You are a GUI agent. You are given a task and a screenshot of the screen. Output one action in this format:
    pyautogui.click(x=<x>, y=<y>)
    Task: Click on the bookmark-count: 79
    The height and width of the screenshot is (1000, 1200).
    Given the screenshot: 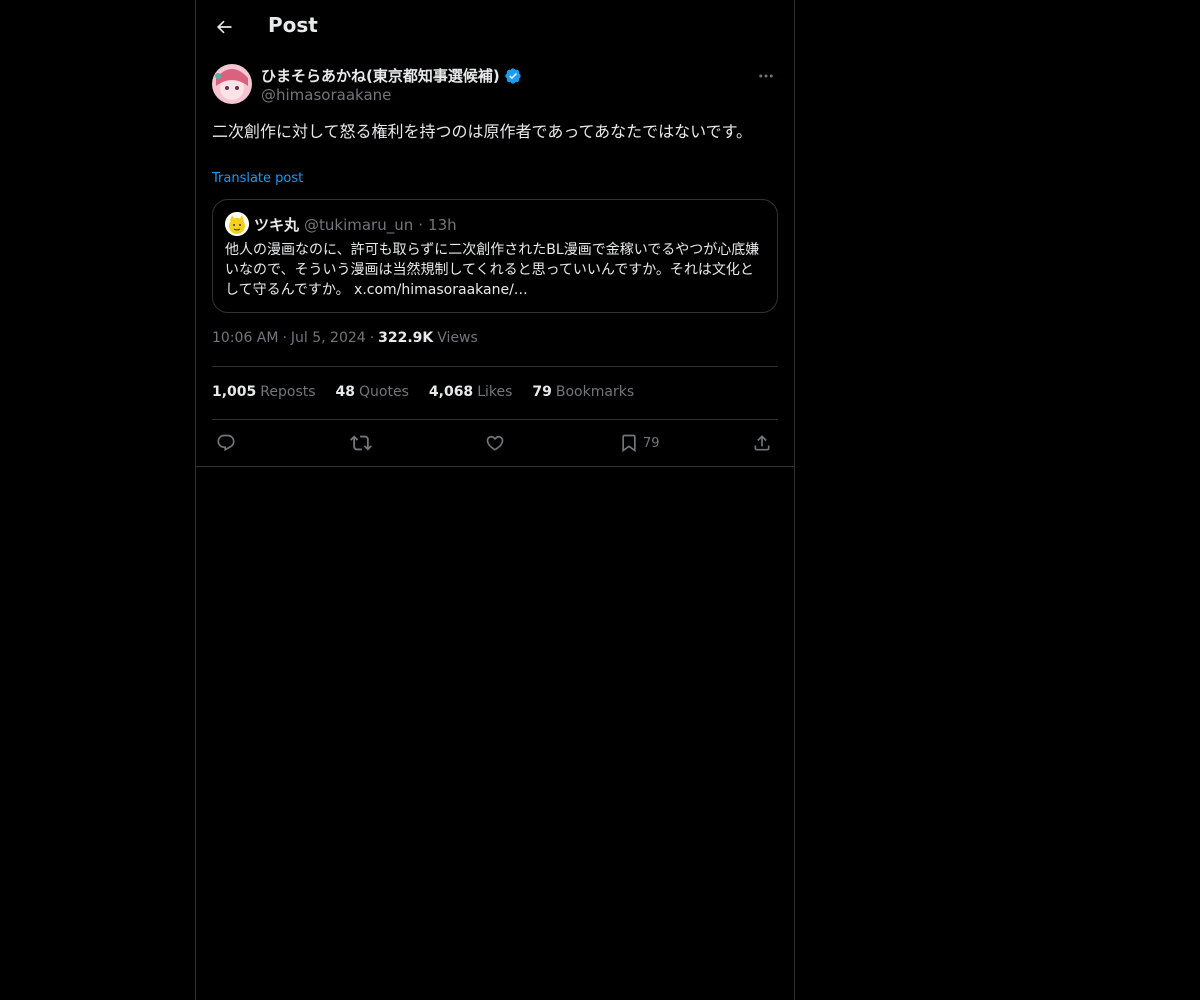 What is the action you would take?
    pyautogui.click(x=651, y=443)
    